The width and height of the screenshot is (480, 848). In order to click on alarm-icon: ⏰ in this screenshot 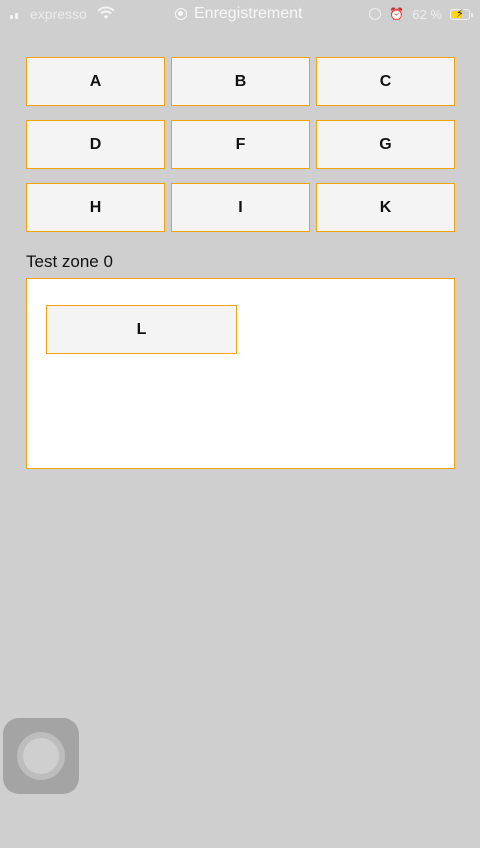, I will do `click(397, 14)`.